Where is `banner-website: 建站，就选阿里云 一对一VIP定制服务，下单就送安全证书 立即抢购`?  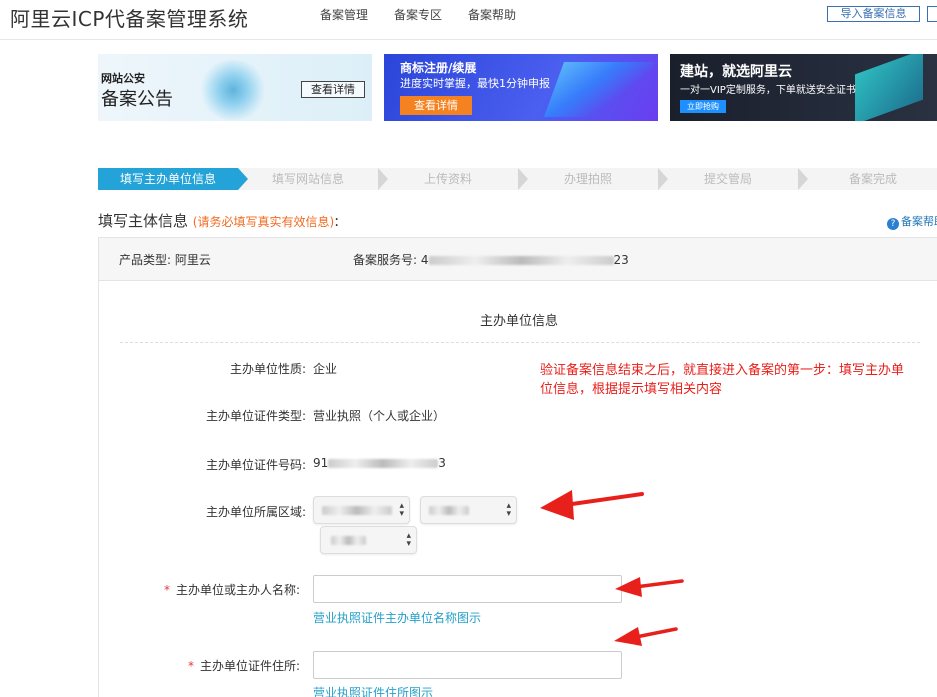 banner-website: 建站，就选阿里云 一对一VIP定制服务，下单就送安全证书 立即抢购 is located at coordinates (803, 87).